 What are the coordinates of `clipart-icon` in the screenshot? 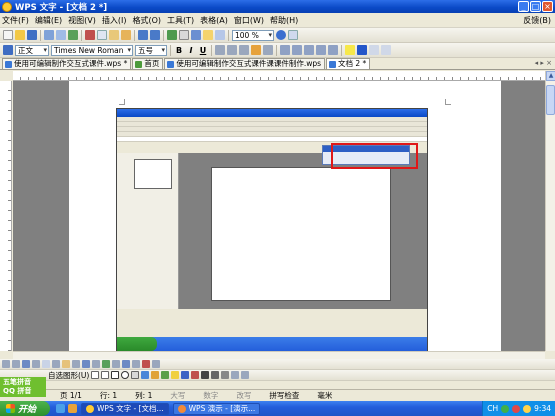 It's located at (155, 375).